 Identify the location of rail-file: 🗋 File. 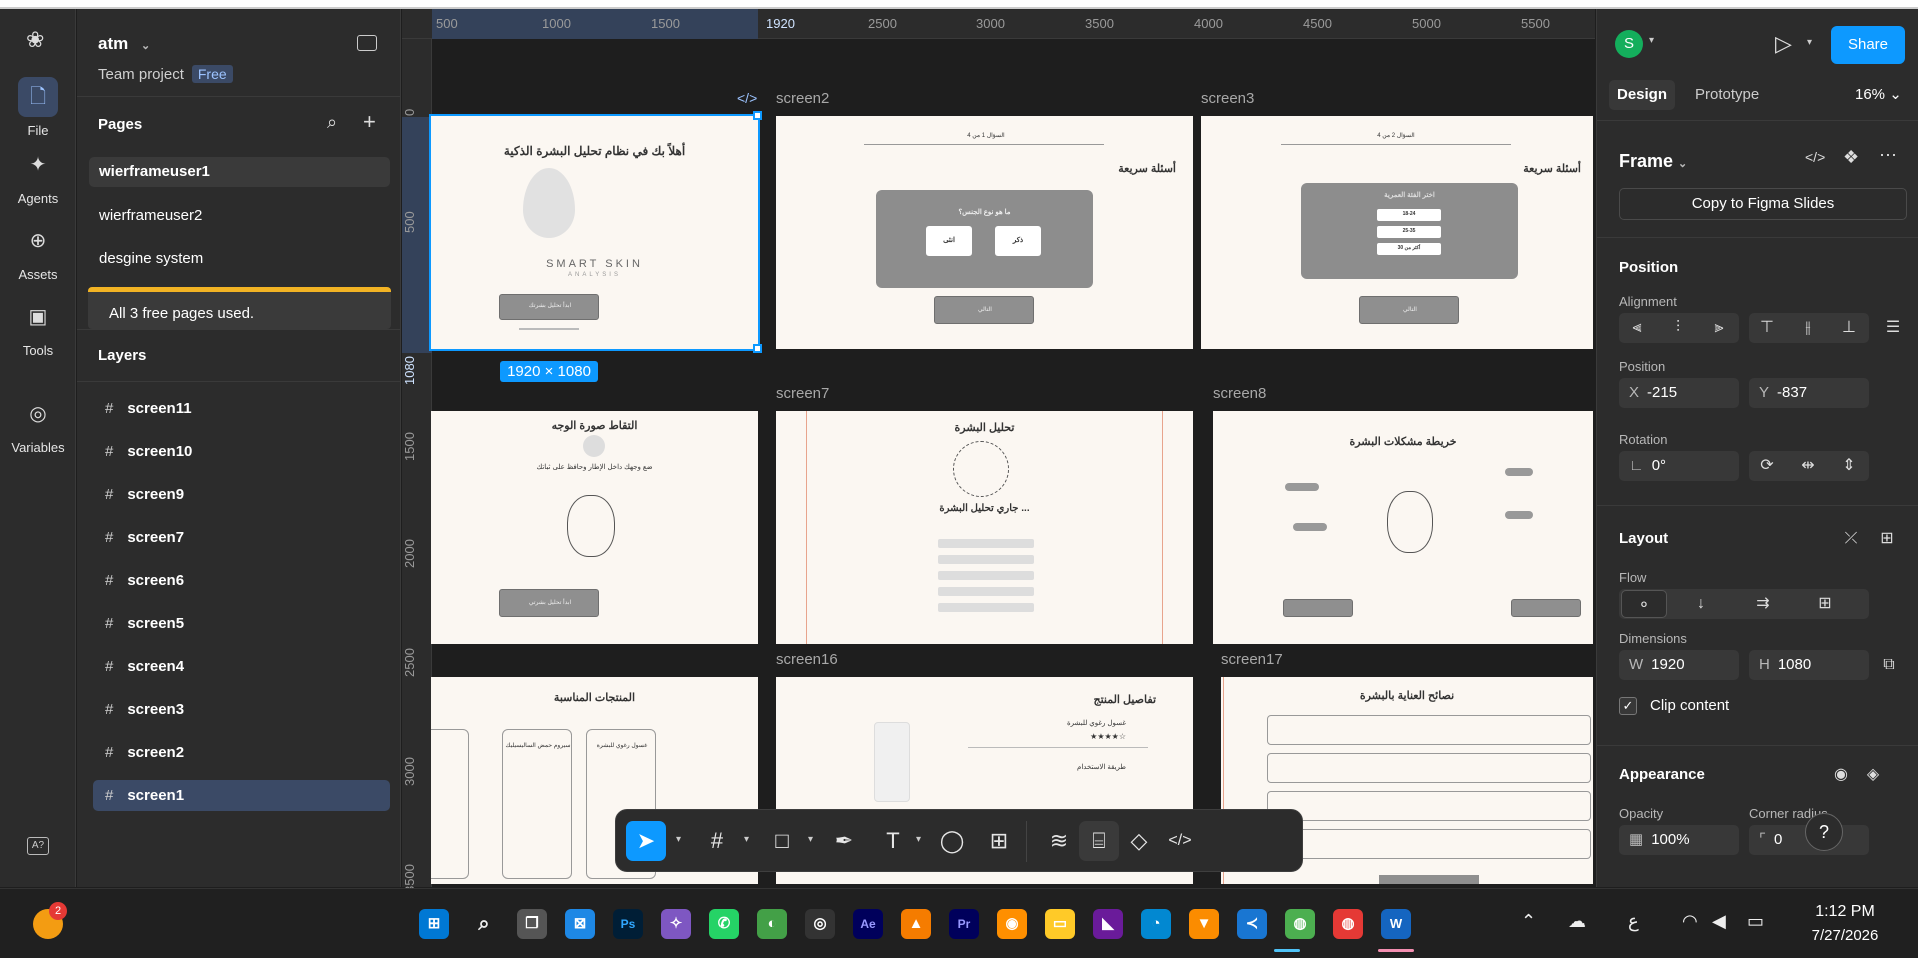
(38, 107).